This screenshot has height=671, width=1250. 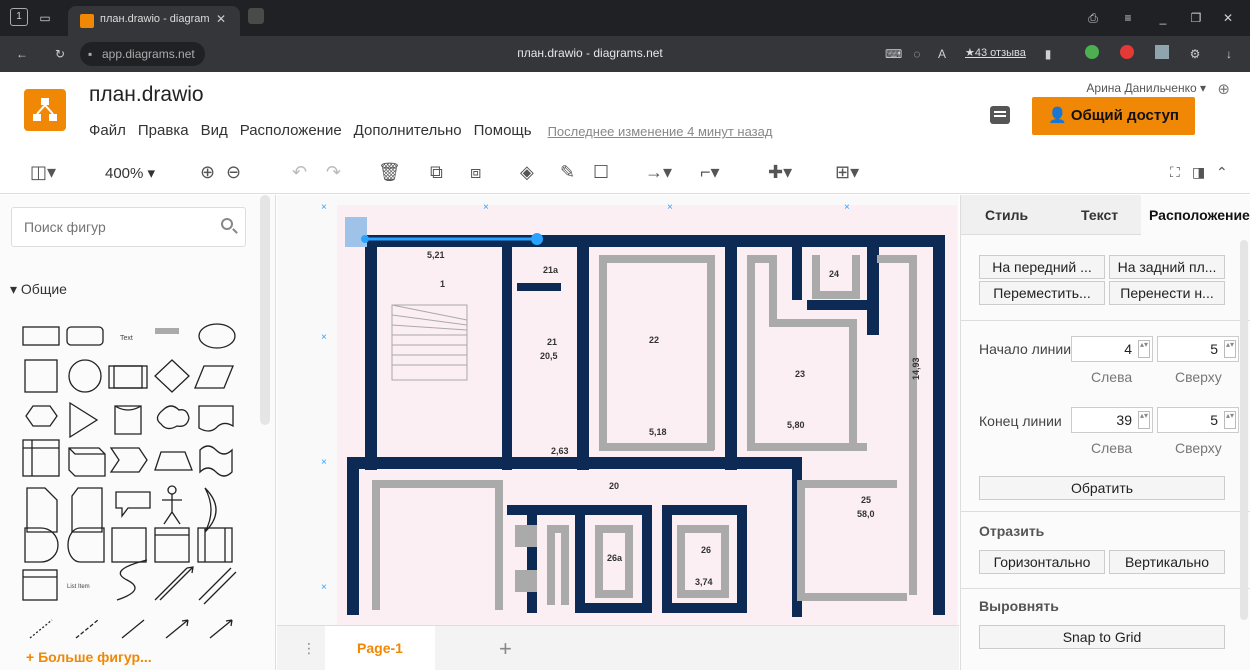 What do you see at coordinates (1112, 349) in the screenshot?
I see `line-start-left-input: 4 ▴▾` at bounding box center [1112, 349].